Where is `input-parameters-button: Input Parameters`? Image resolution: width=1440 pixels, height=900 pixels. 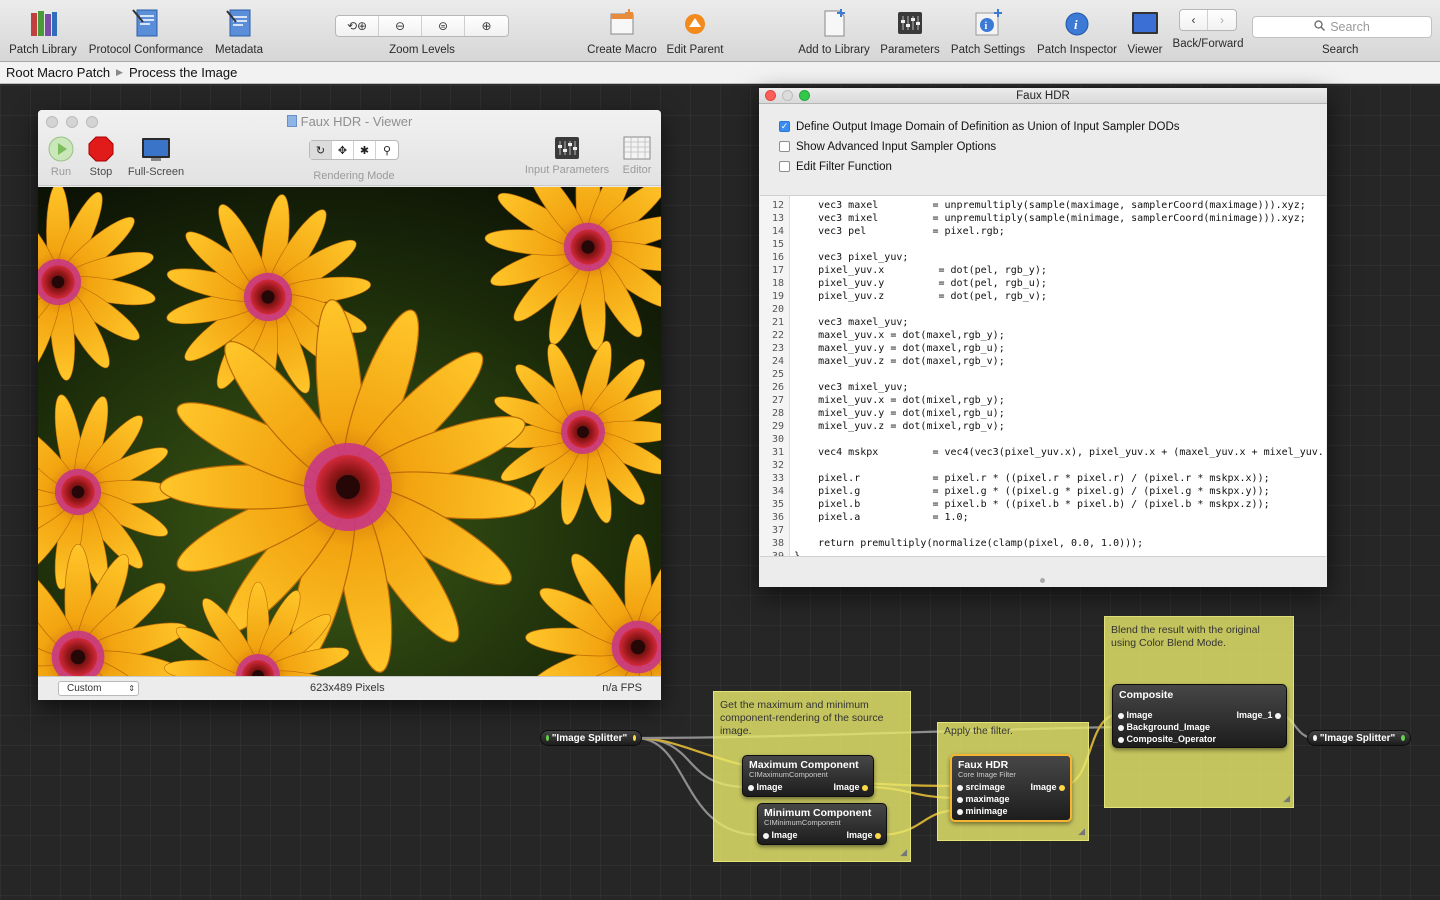
input-parameters-button: Input Parameters is located at coordinates (567, 156).